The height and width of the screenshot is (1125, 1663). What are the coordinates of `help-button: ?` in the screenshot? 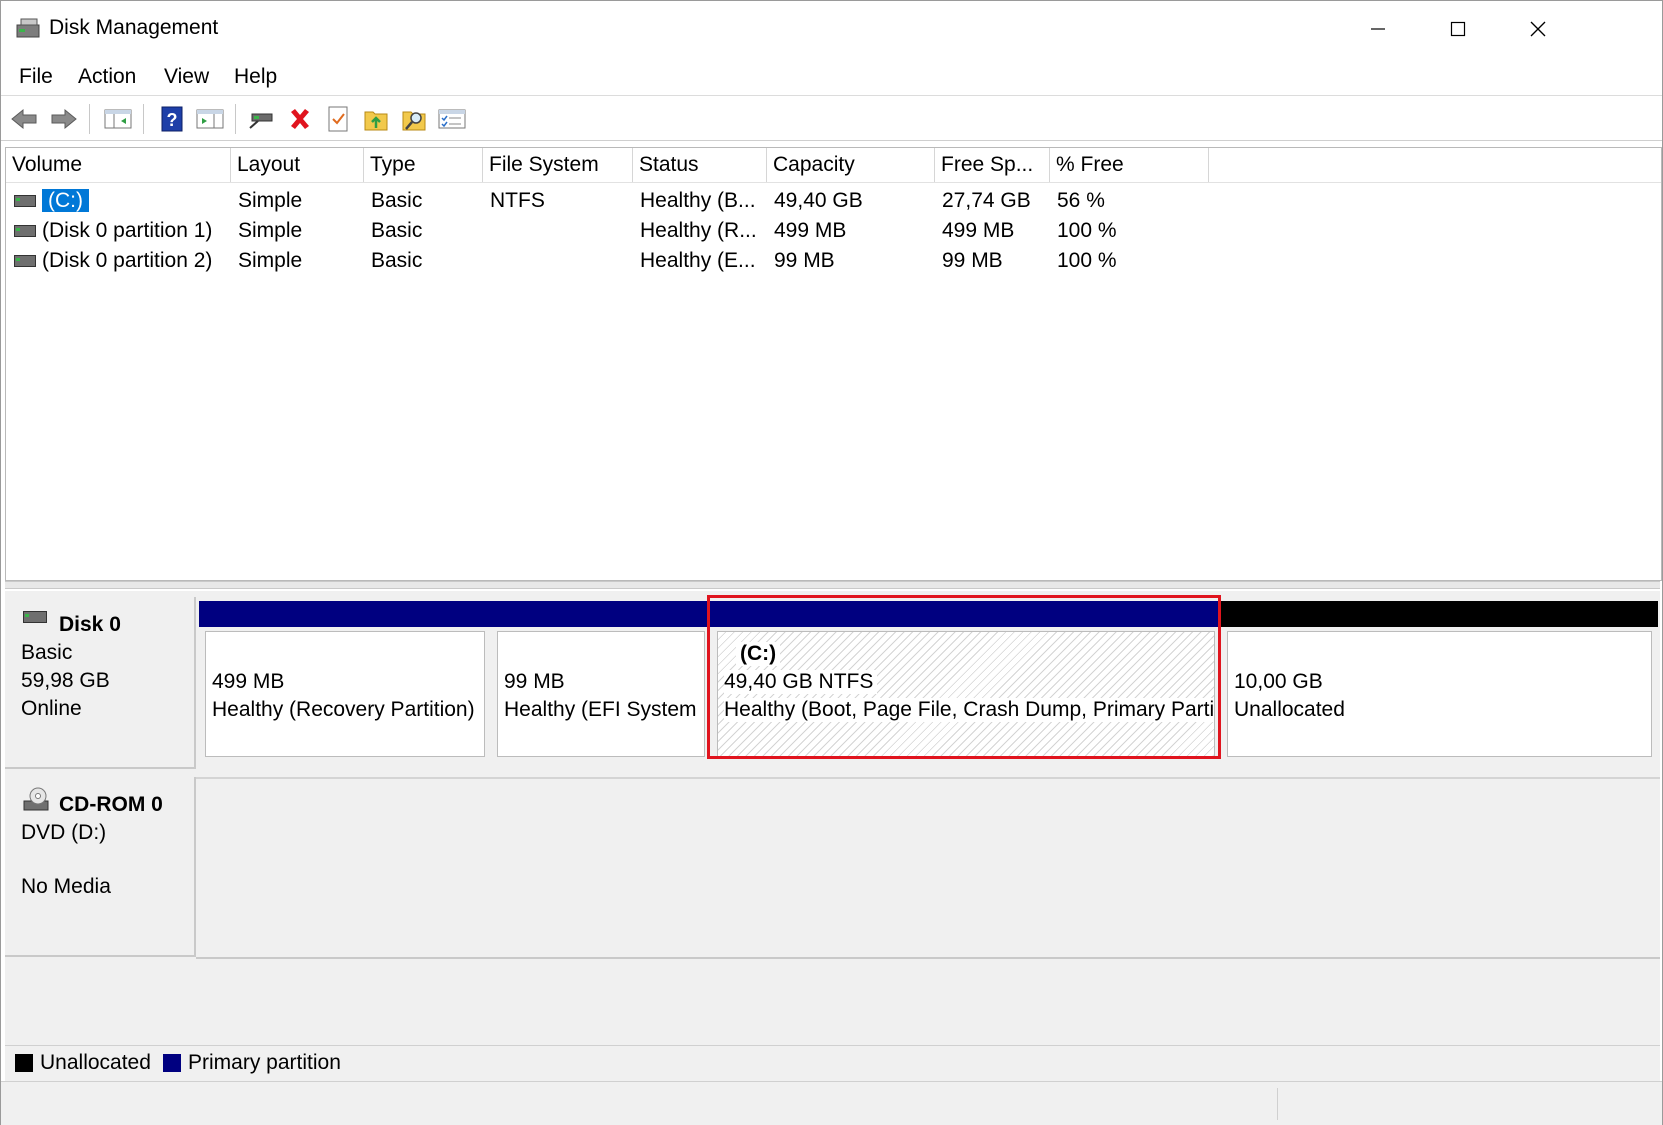 It's located at (172, 119).